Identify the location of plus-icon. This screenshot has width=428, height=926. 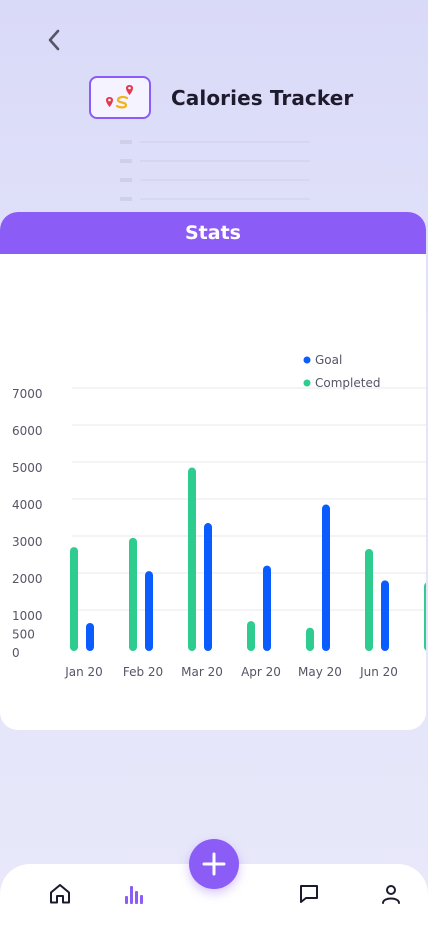
(214, 864).